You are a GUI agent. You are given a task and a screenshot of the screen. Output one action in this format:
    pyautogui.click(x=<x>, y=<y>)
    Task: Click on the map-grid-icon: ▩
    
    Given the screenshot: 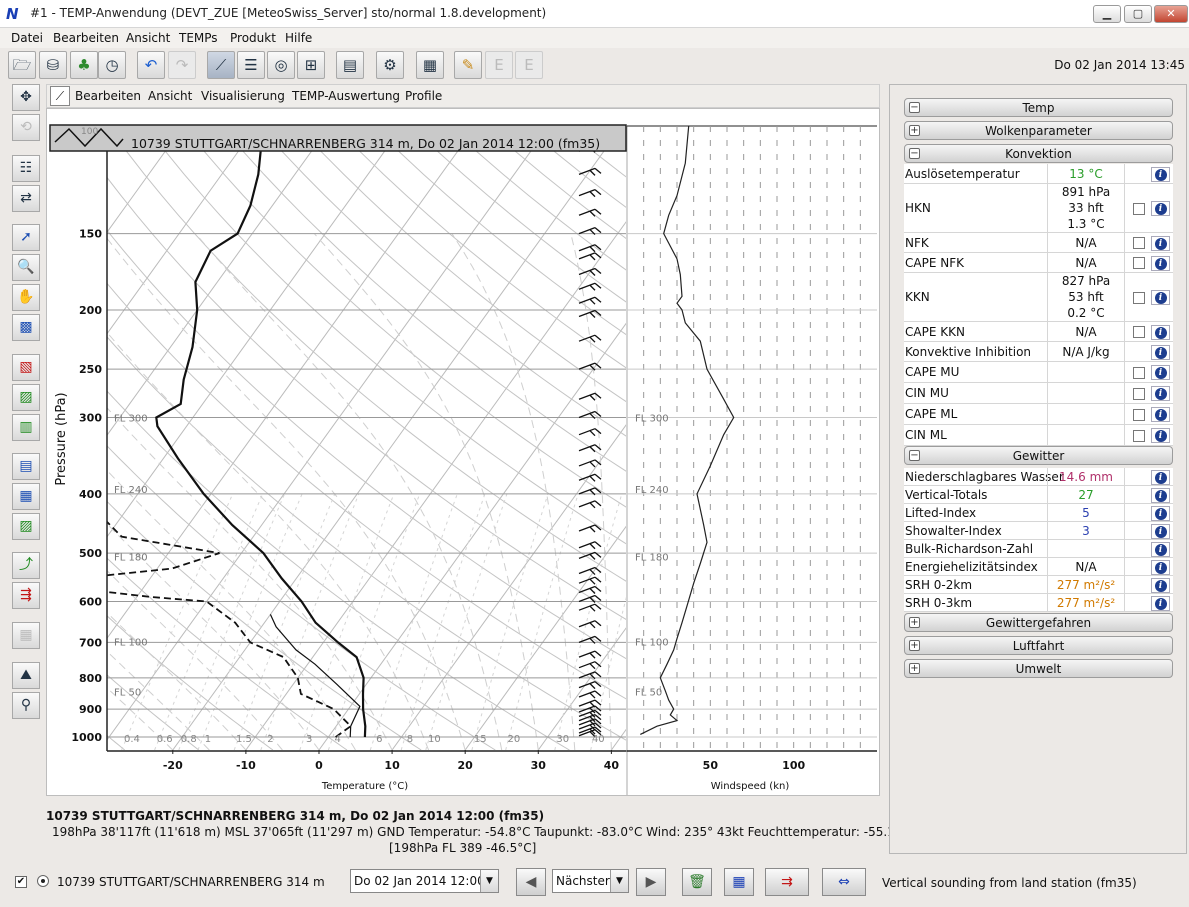 What is the action you would take?
    pyautogui.click(x=26, y=327)
    